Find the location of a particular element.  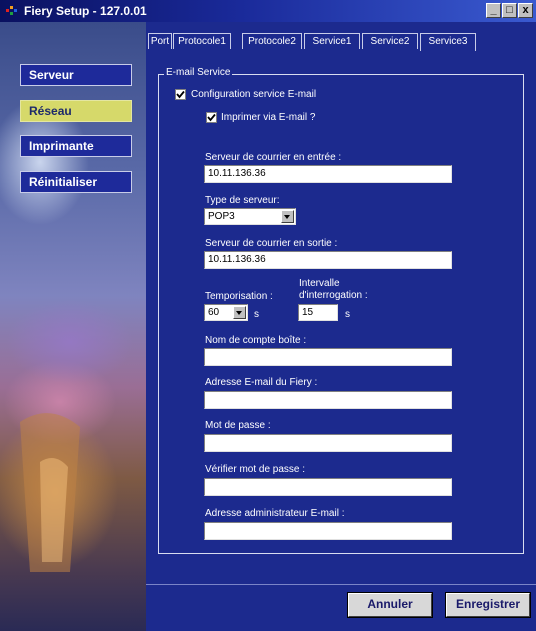

outgoing-server-label: Serveur de courrier en sortie : is located at coordinates (271, 243).